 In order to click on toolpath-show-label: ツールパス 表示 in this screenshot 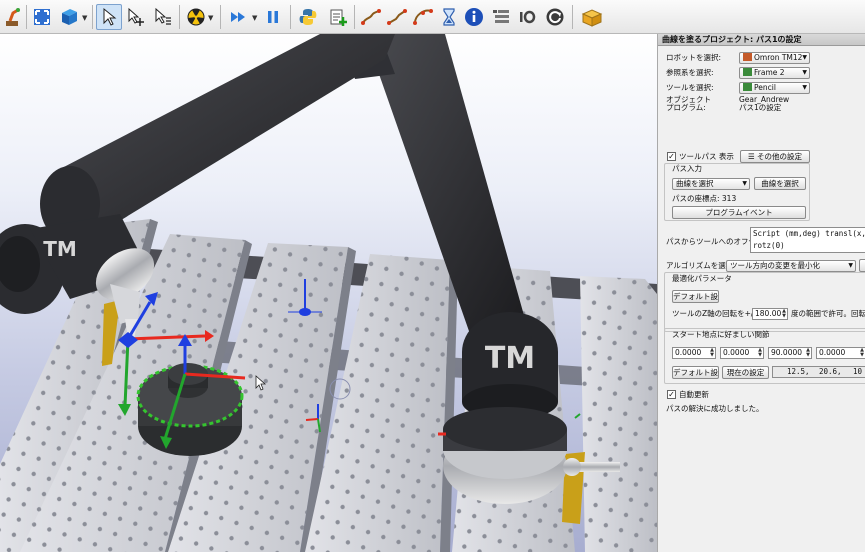, I will do `click(706, 156)`.